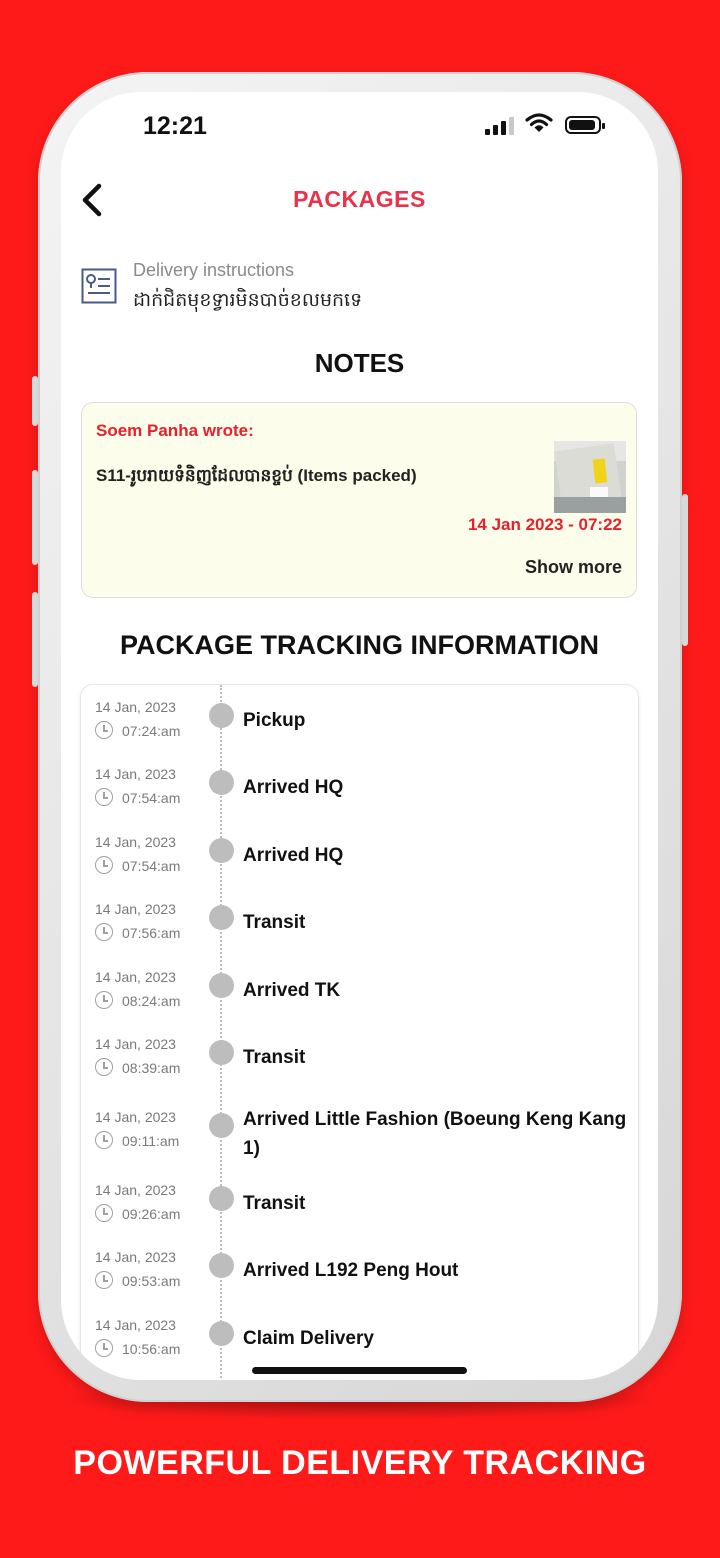 The height and width of the screenshot is (1558, 720). What do you see at coordinates (35, 401) in the screenshot?
I see `side-button-mute` at bounding box center [35, 401].